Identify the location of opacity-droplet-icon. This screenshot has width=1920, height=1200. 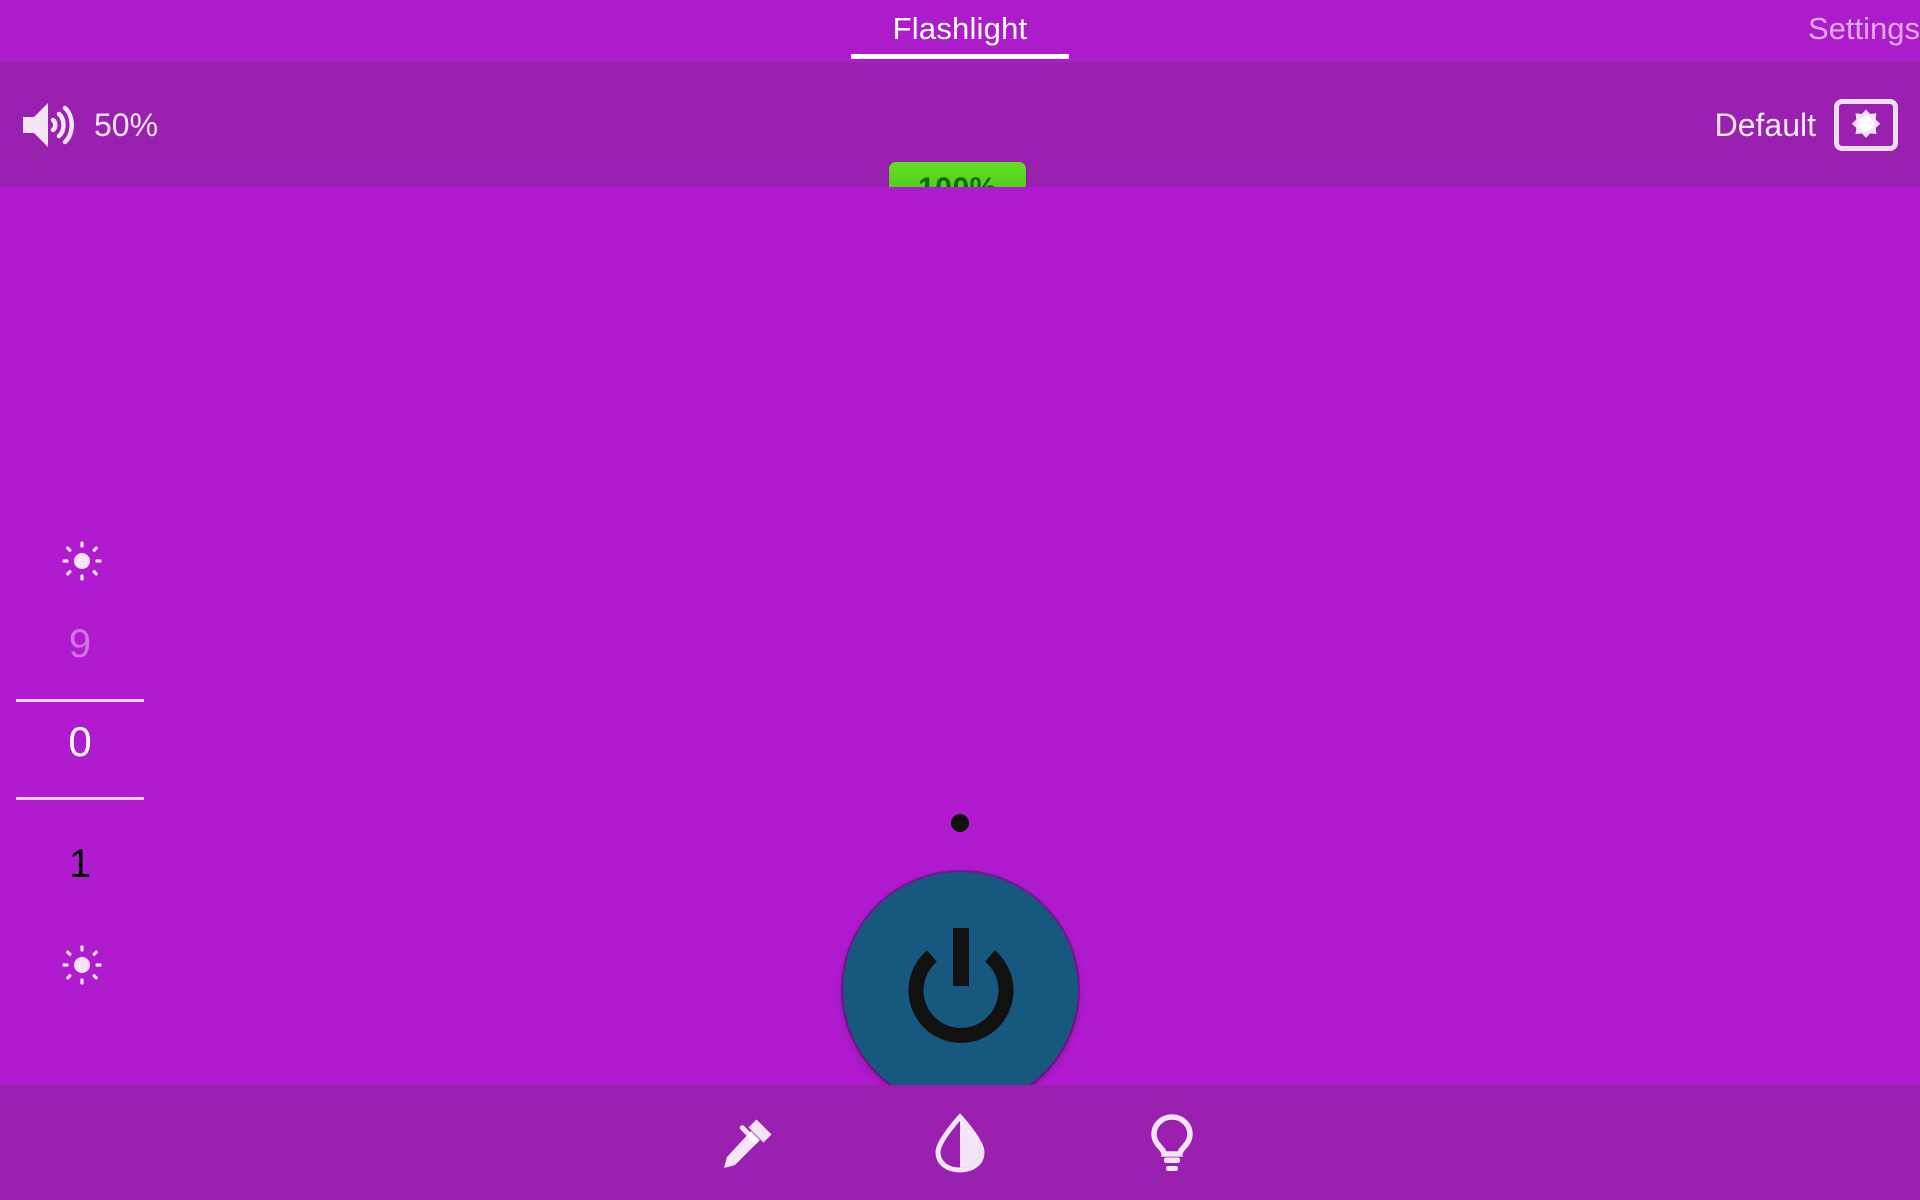
(960, 1143).